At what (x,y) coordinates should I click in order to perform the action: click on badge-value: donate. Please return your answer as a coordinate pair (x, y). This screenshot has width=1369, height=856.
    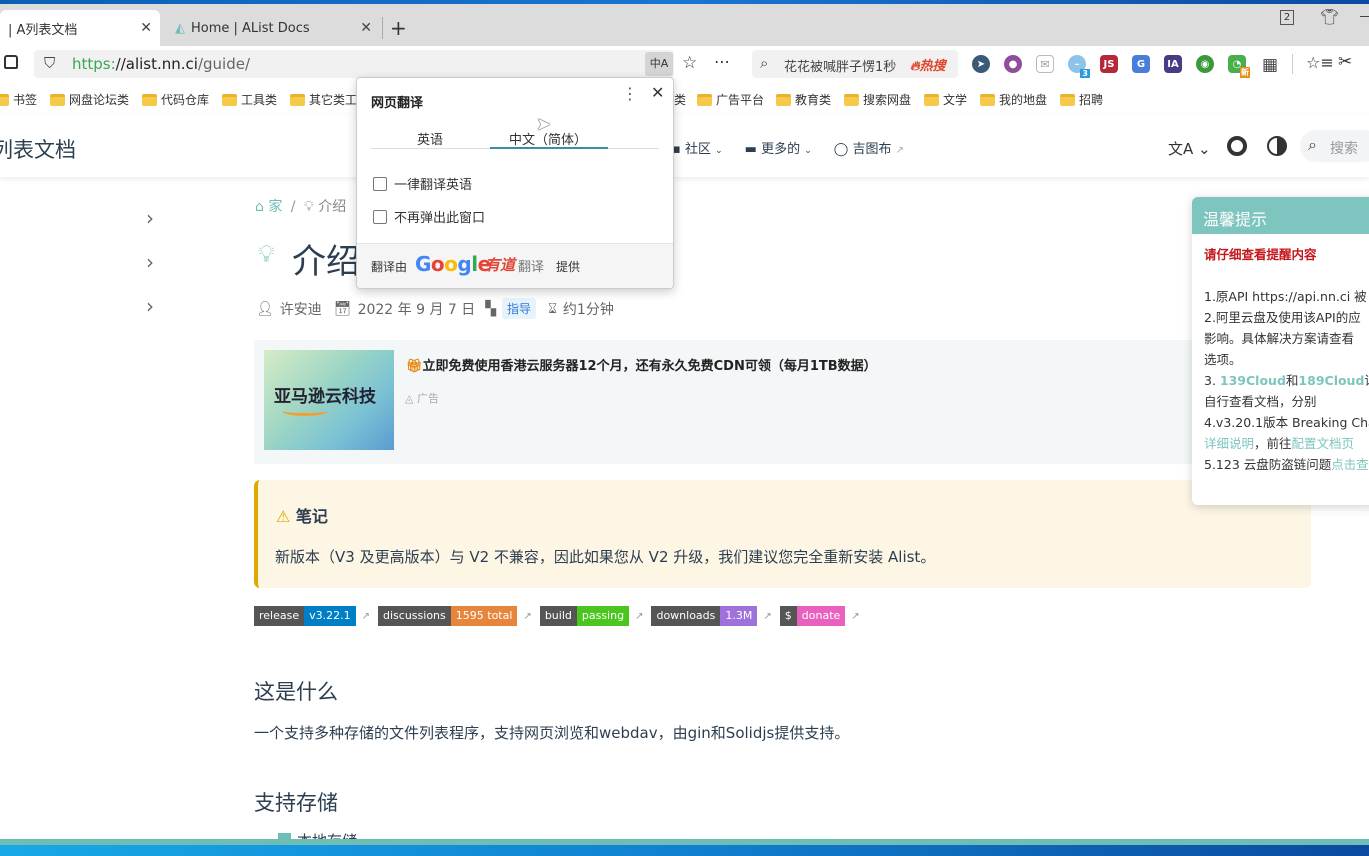
    Looking at the image, I should click on (821, 616).